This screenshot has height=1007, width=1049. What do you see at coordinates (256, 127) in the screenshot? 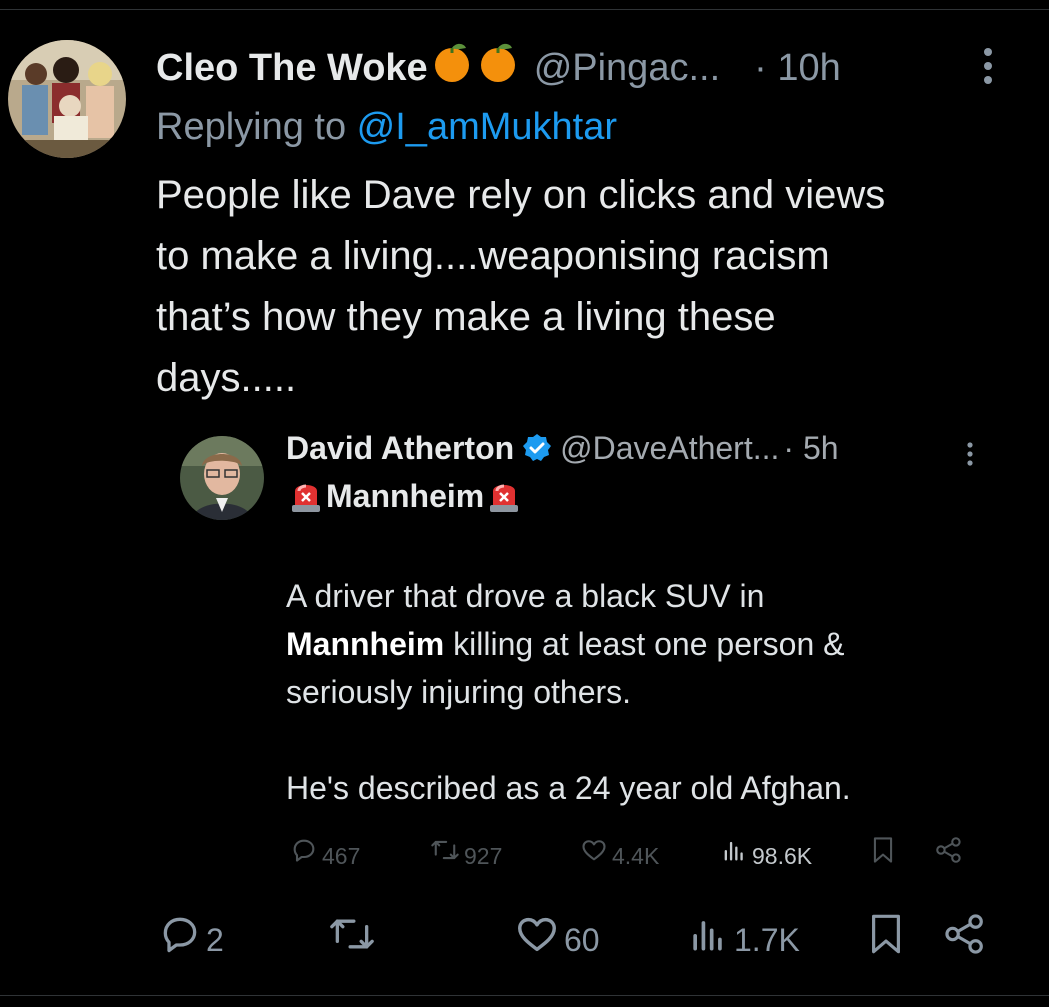
I see `replying-to-label: Replying to` at bounding box center [256, 127].